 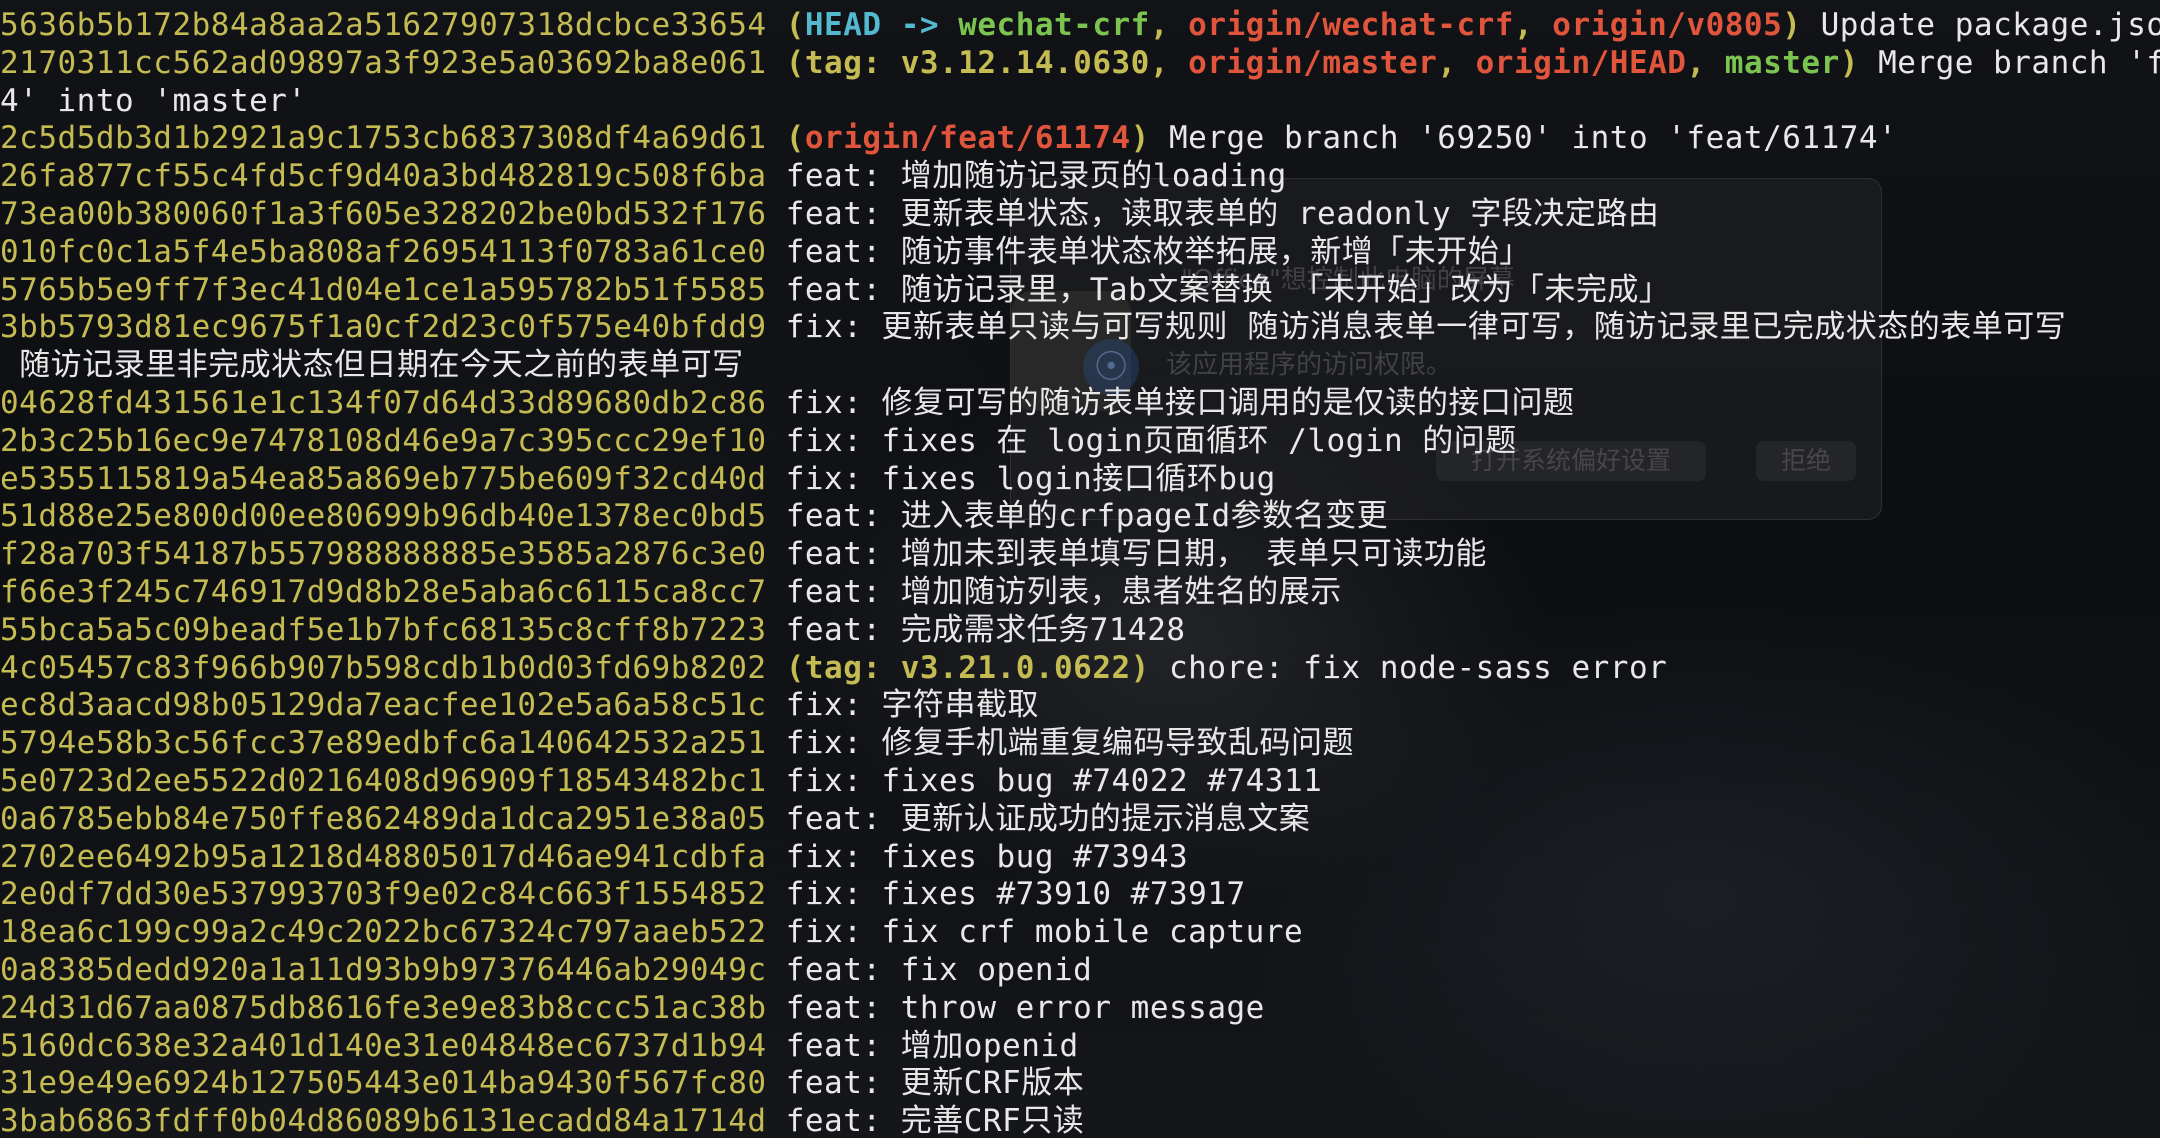 What do you see at coordinates (1054, 25) in the screenshot?
I see `ref-local: wechat-crf` at bounding box center [1054, 25].